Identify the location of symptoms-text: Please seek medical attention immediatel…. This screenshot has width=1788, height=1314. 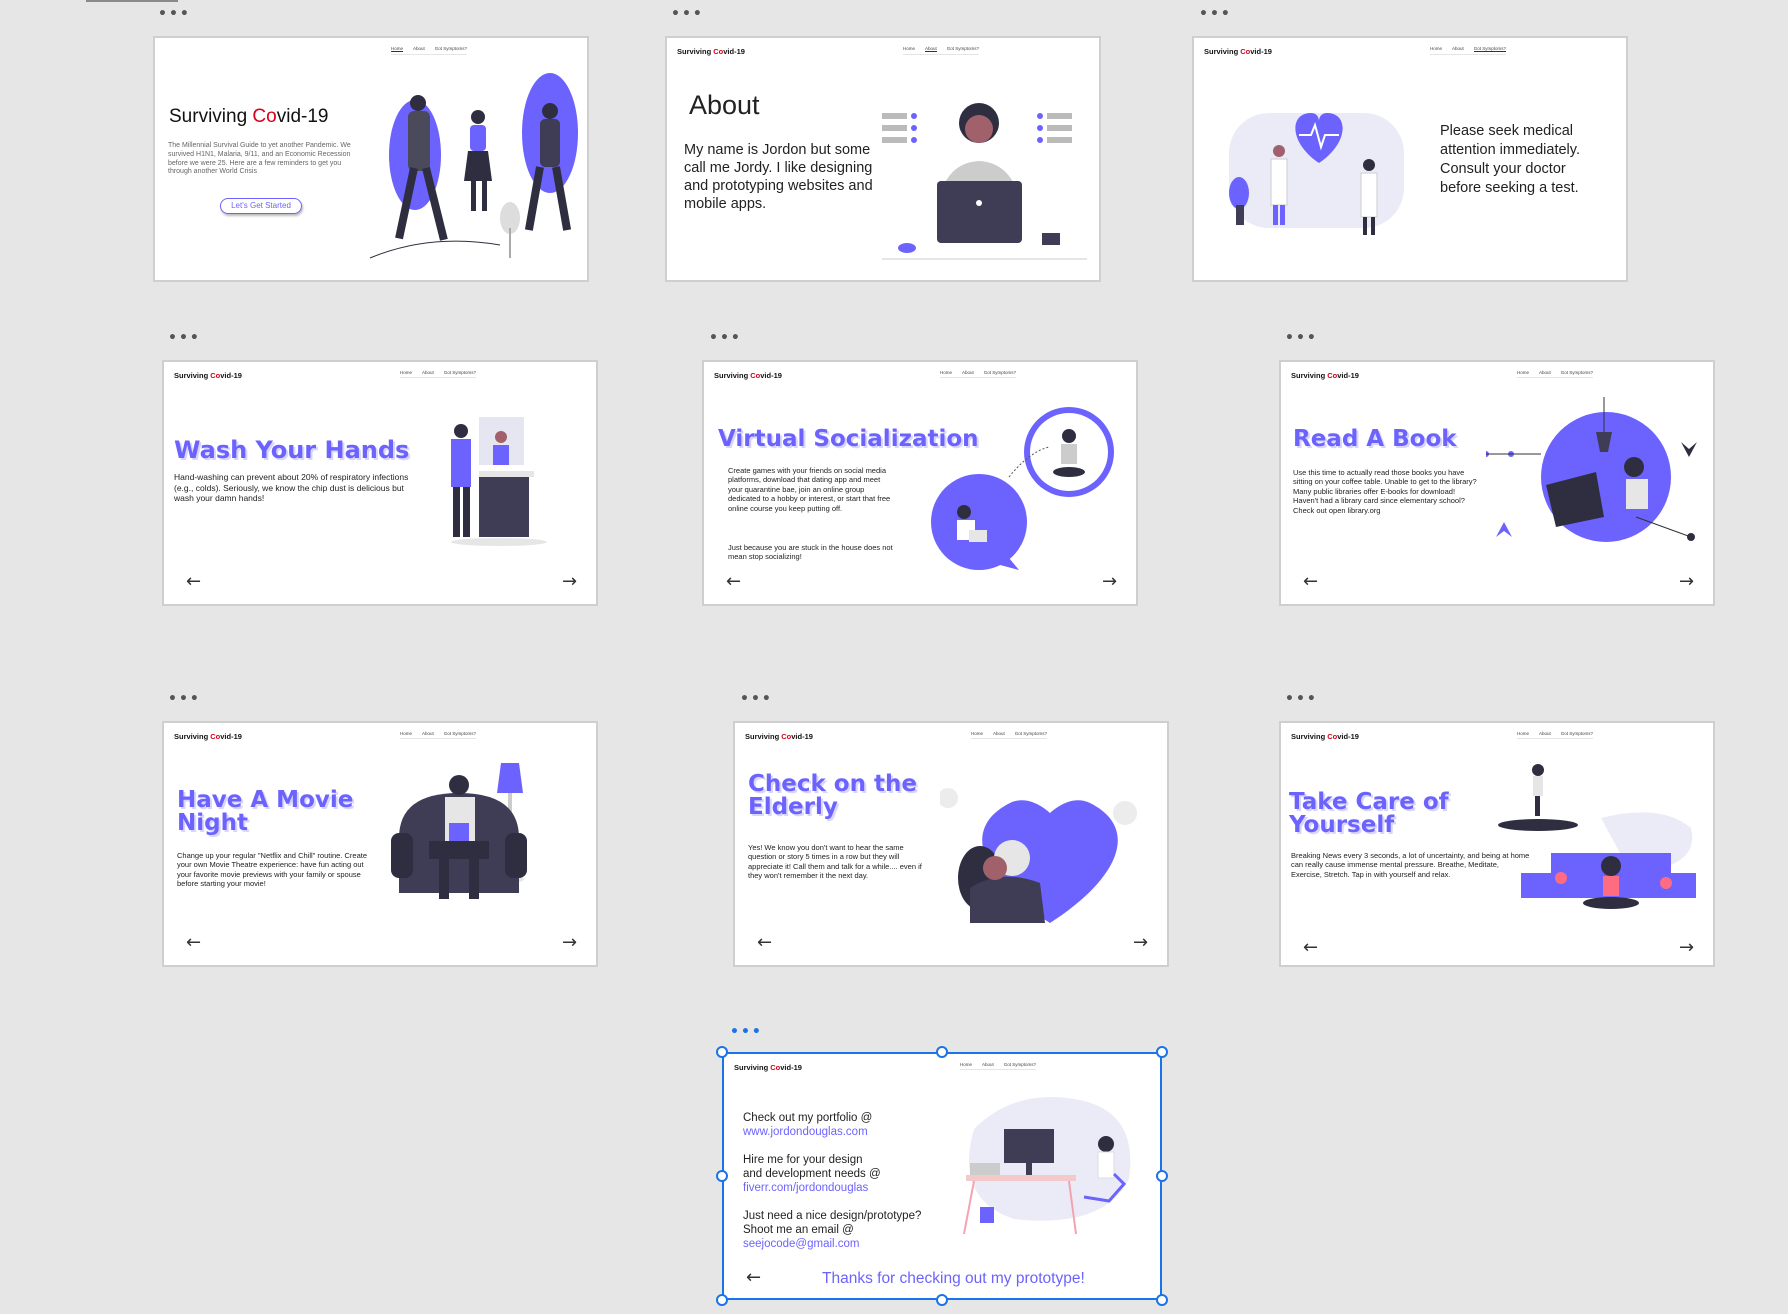
(1510, 159).